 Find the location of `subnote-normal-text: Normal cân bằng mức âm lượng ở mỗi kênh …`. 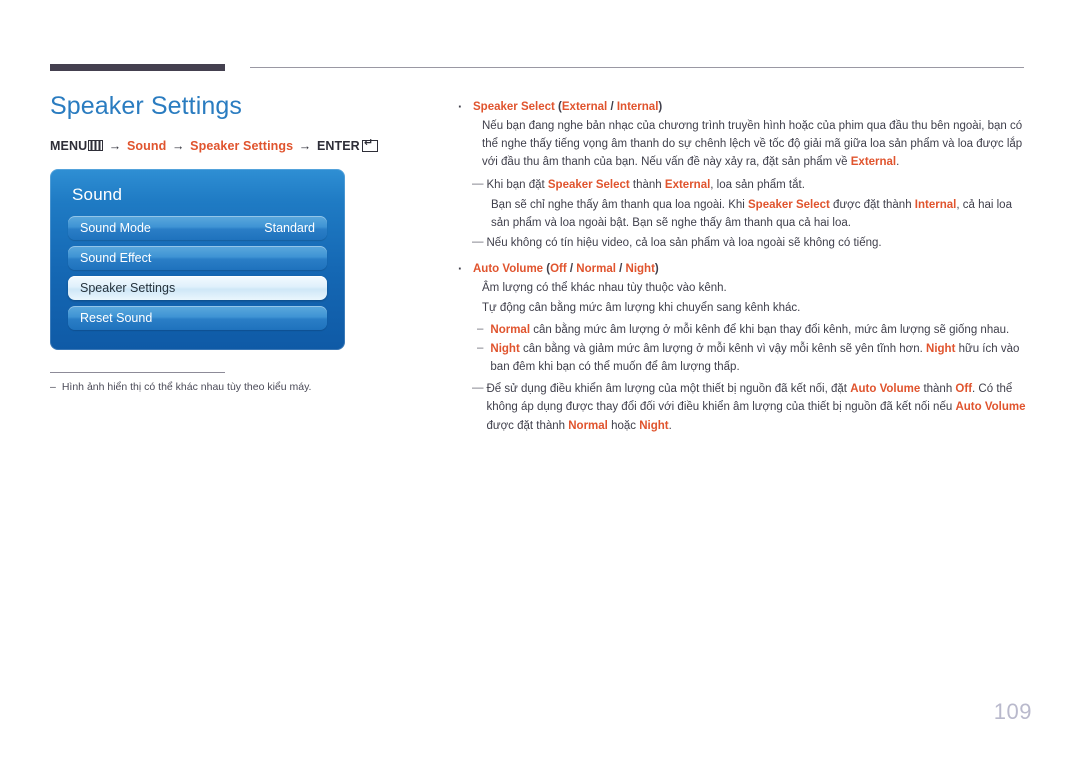

subnote-normal-text: Normal cân bằng mức âm lượng ở mỗi kênh … is located at coordinates (759, 330).